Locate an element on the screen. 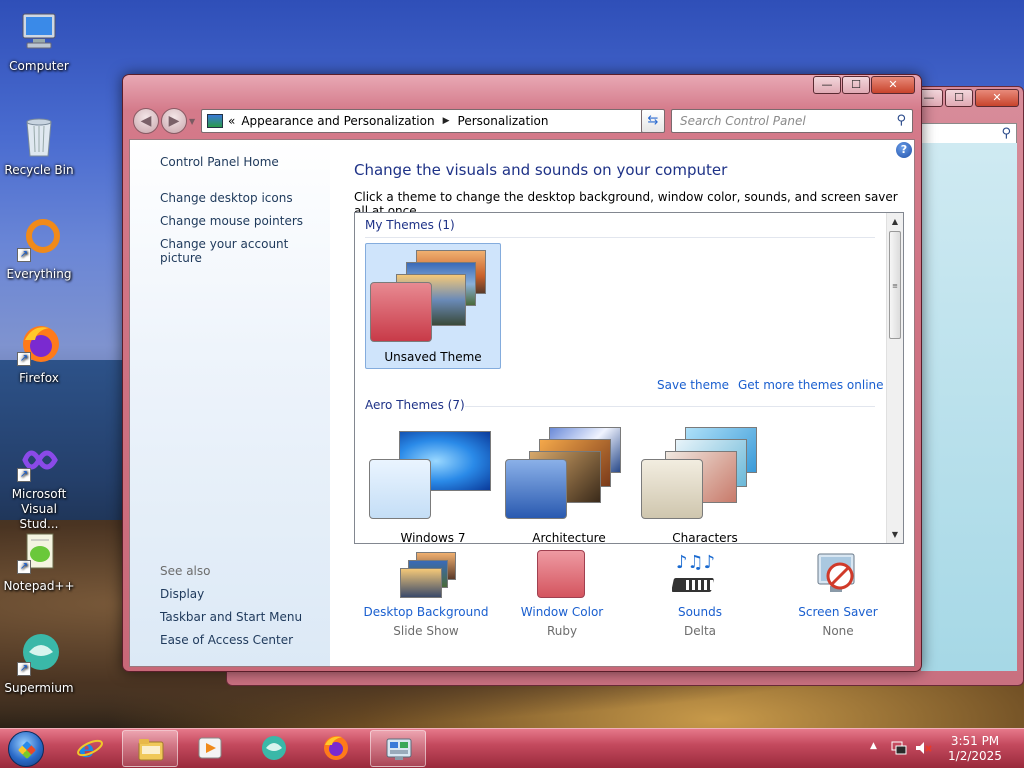 The height and width of the screenshot is (768, 1024). save-theme-link: Save theme is located at coordinates (693, 385).